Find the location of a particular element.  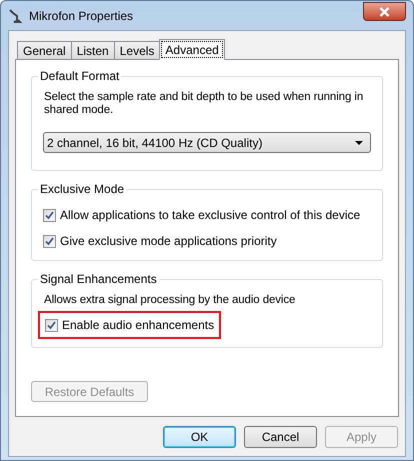

microphone-icon is located at coordinates (16, 16).